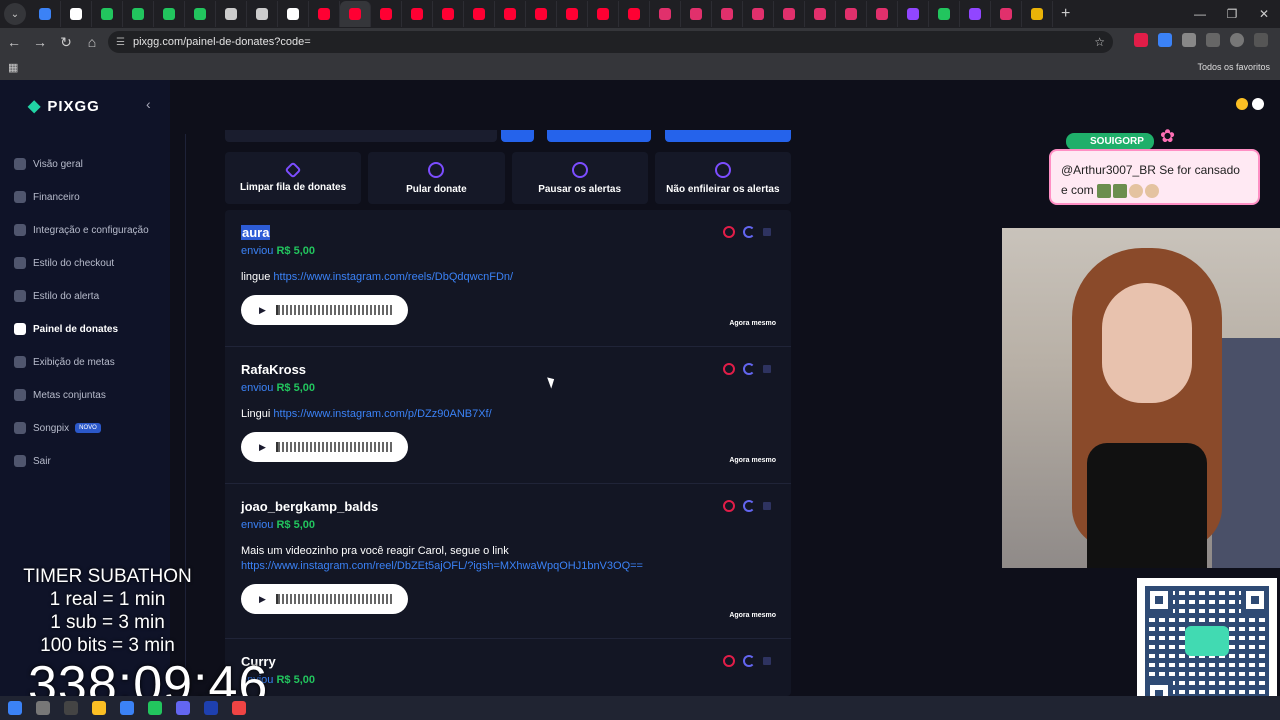 The height and width of the screenshot is (720, 1280). Describe the element at coordinates (15, 708) in the screenshot. I see `start-icon` at that location.